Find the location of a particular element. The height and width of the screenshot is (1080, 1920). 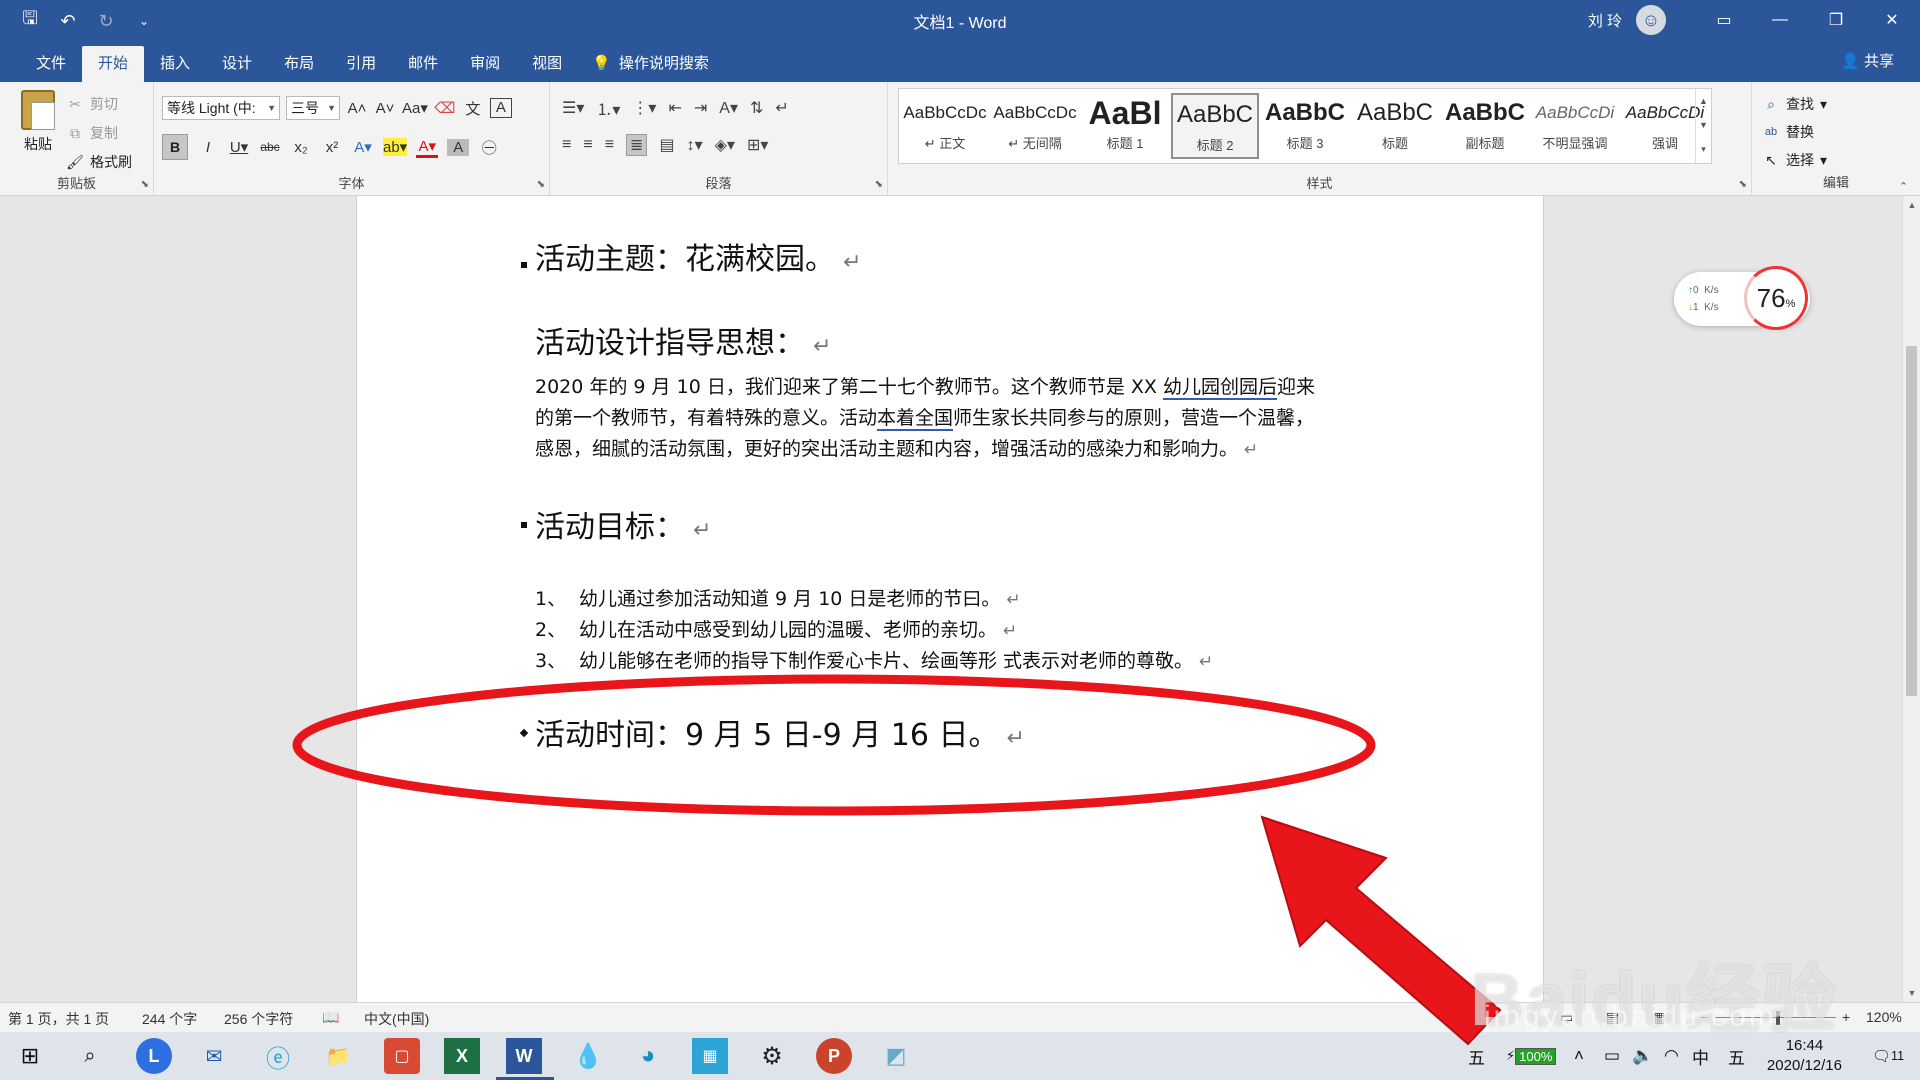

align-right-icon: ≡ is located at coordinates (609, 145).